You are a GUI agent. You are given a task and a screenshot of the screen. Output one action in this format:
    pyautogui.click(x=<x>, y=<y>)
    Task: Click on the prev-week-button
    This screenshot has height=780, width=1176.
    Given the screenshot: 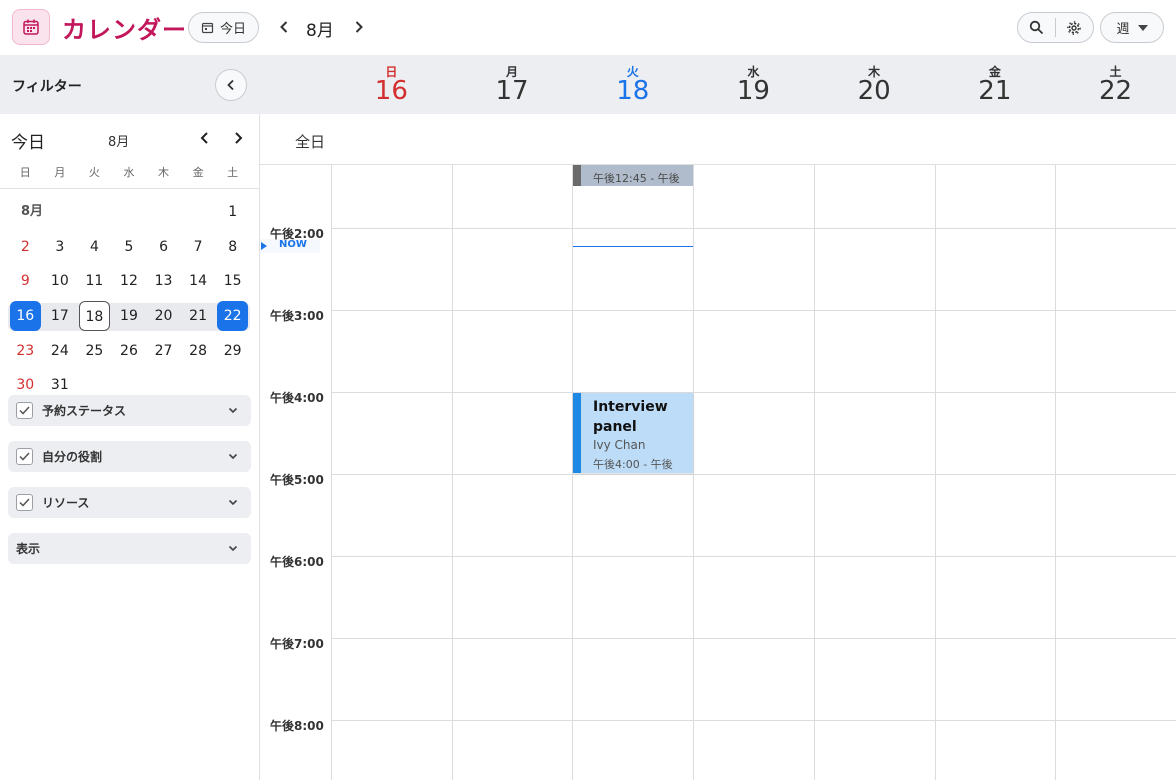 What is the action you would take?
    pyautogui.click(x=284, y=27)
    